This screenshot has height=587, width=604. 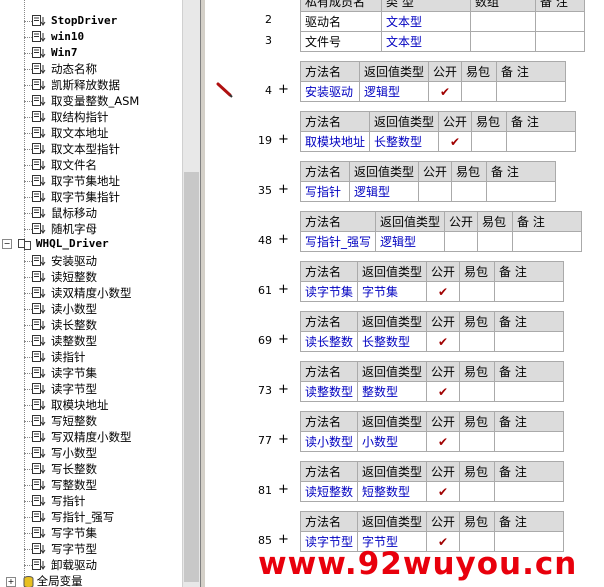 I want to click on method-name-cell: 读整数型, so click(x=329, y=391).